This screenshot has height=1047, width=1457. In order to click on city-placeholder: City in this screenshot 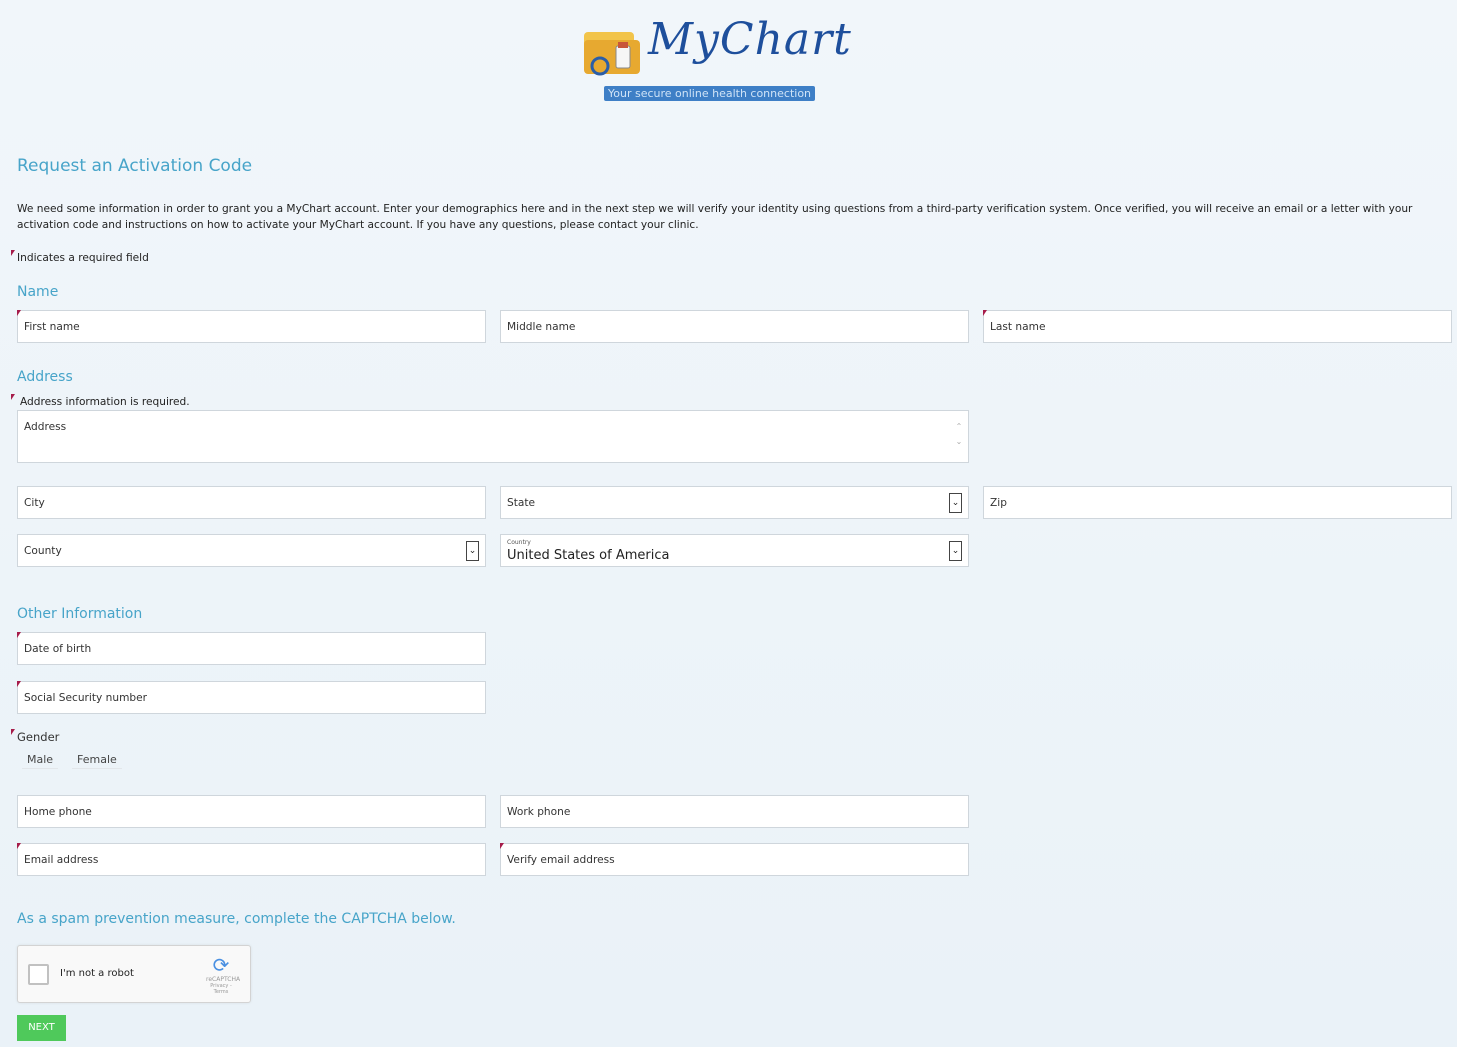, I will do `click(34, 503)`.